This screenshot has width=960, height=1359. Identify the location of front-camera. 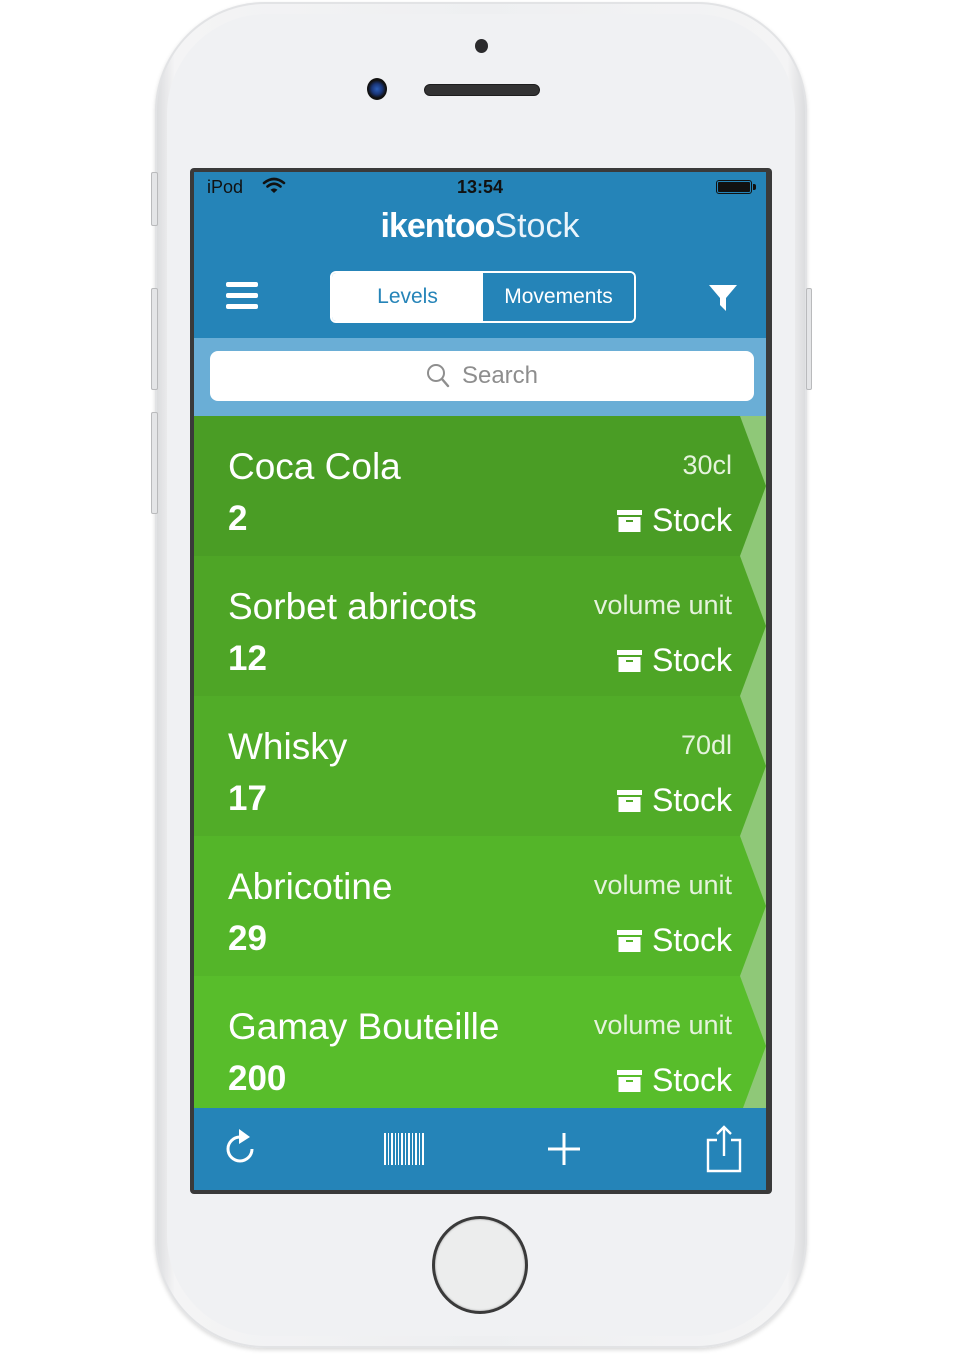
(377, 89).